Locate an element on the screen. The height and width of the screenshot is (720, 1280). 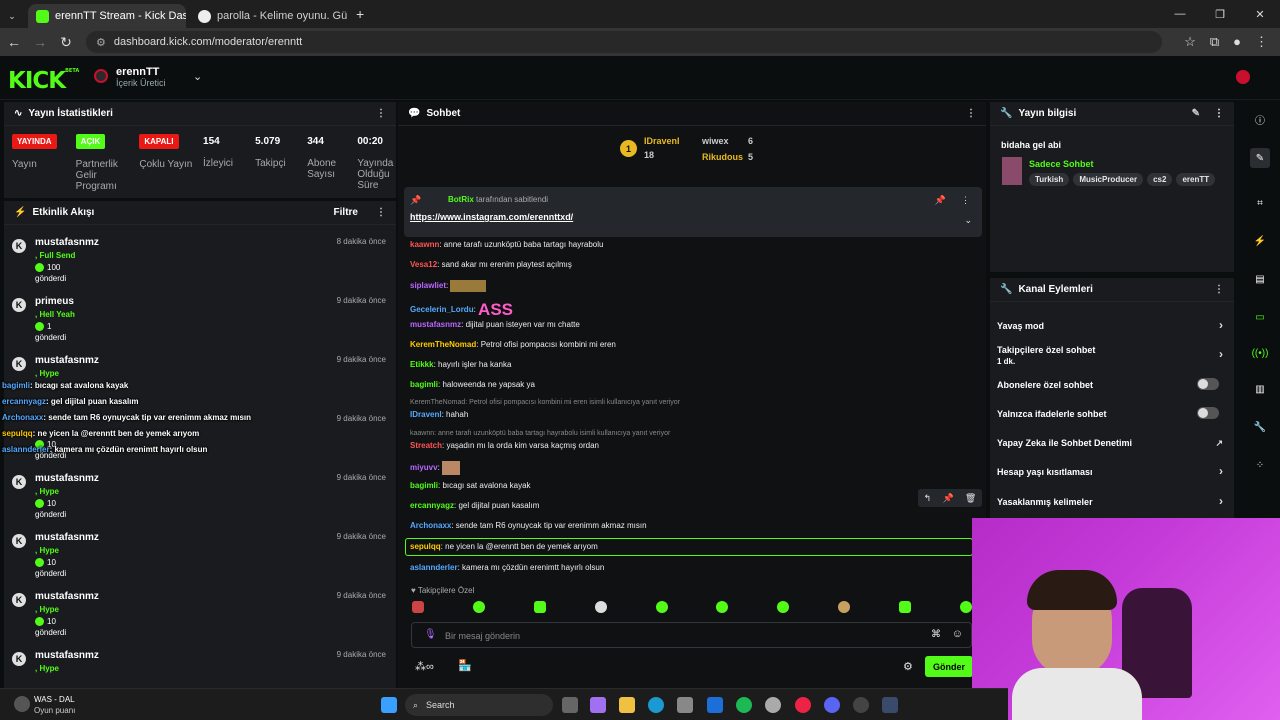
browser-menu-icon: ⋮ is located at coordinates (1261, 42).